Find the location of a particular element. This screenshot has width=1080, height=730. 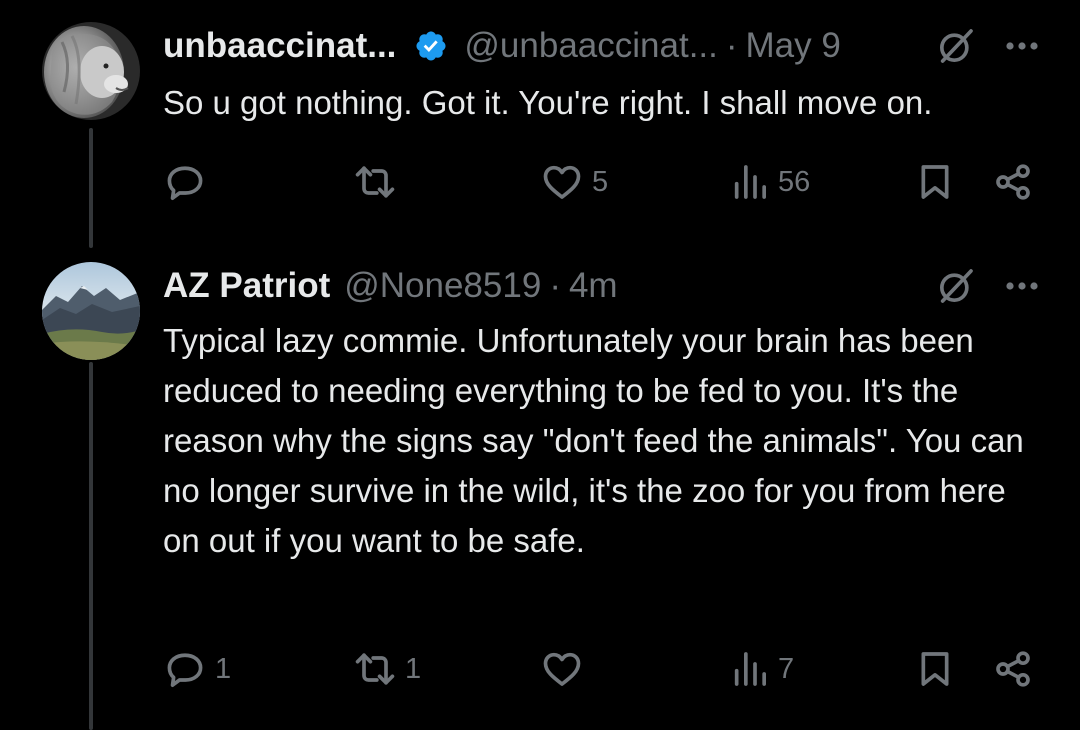

view-count: 56 is located at coordinates (794, 181).